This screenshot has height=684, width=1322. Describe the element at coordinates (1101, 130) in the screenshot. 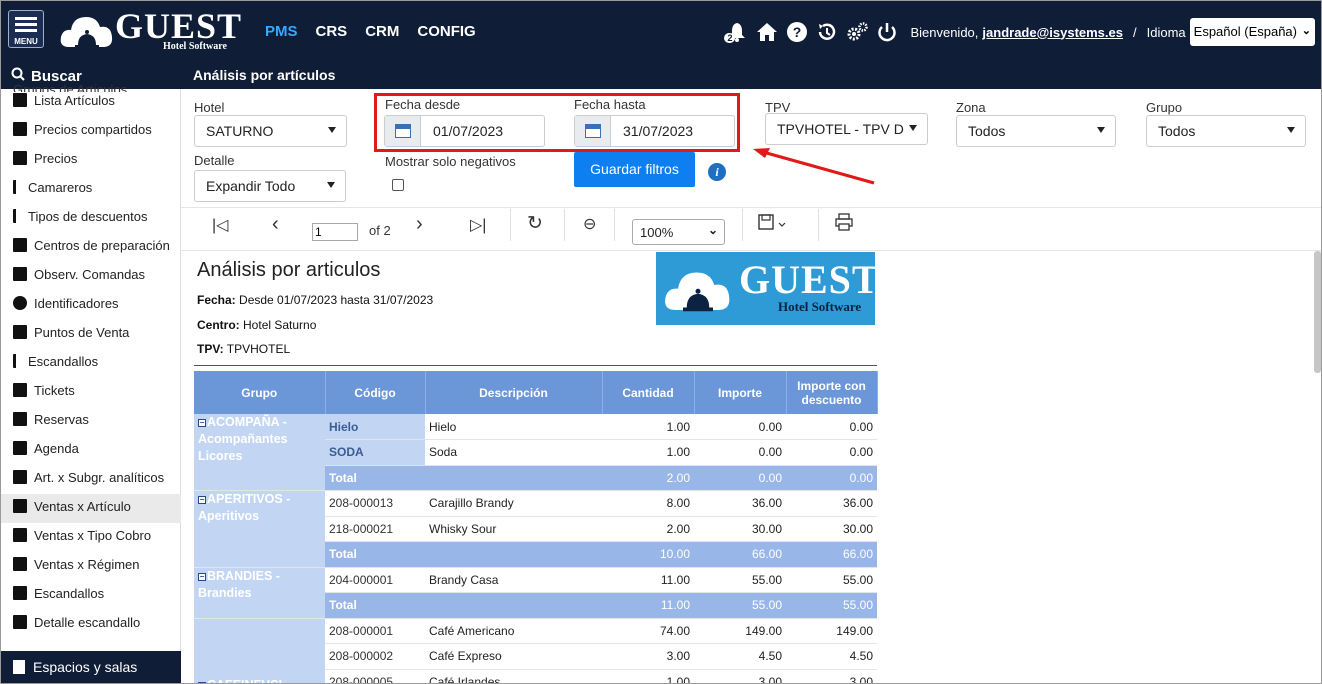

I see `caret-down-icon` at that location.